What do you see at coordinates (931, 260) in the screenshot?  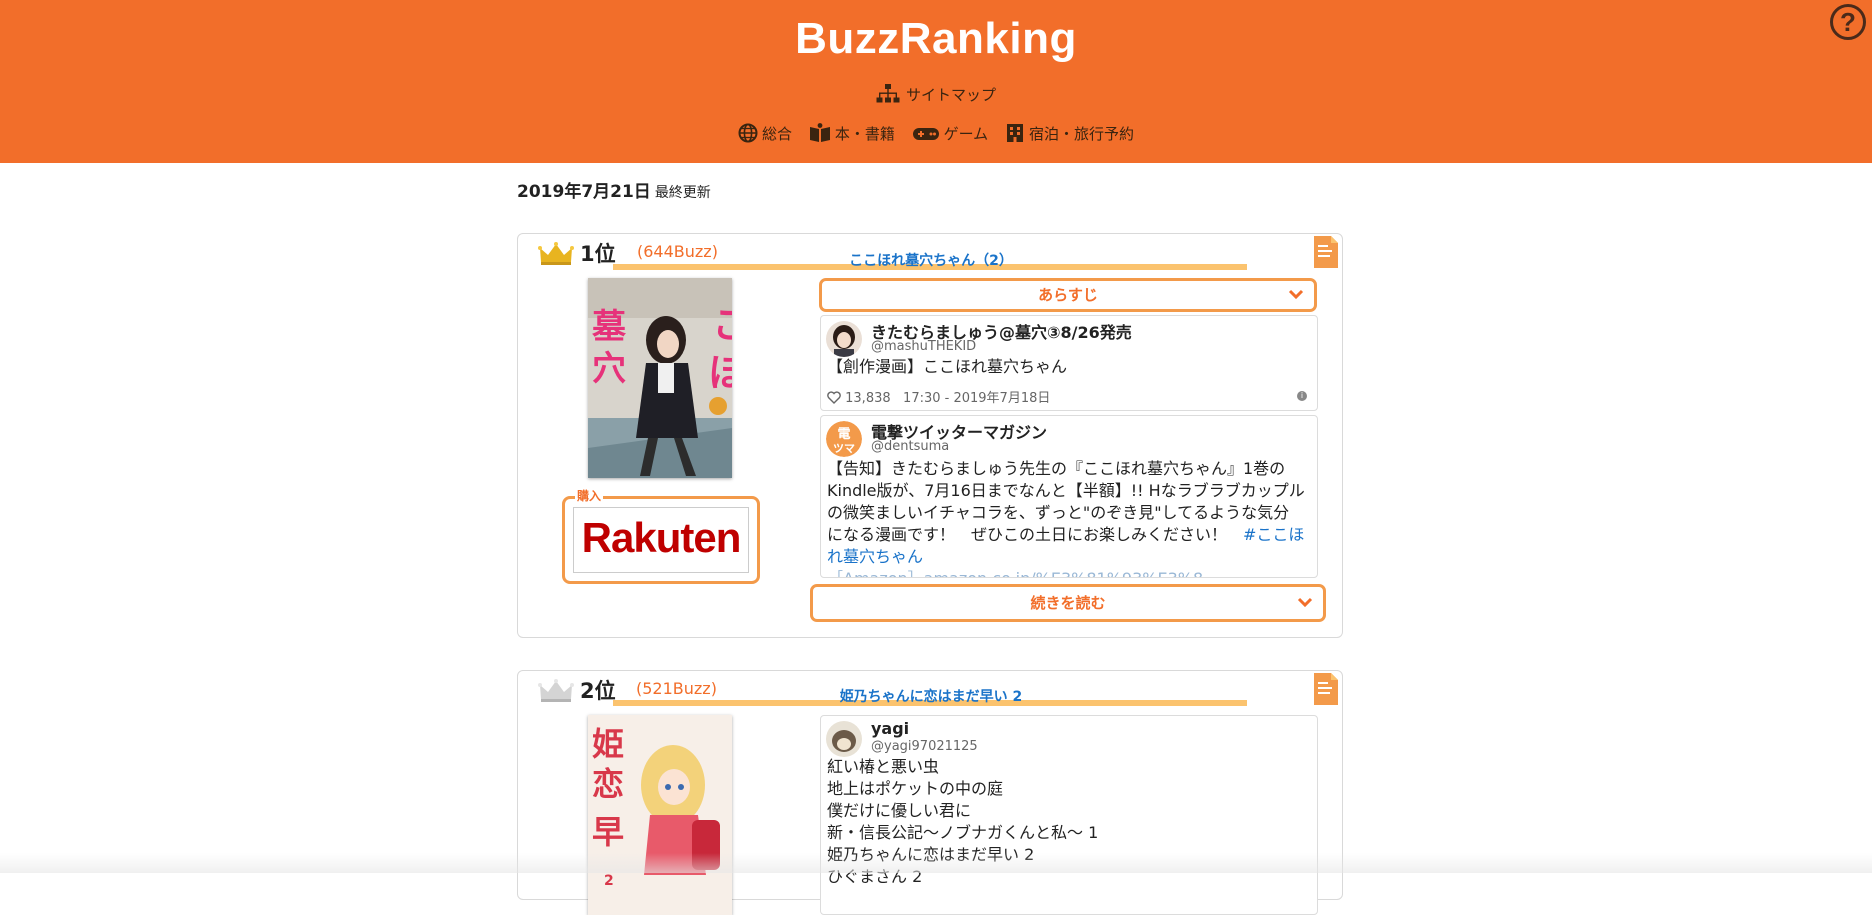 I see `book-title-link: ここほれ墓穴ちゃん（2）` at bounding box center [931, 260].